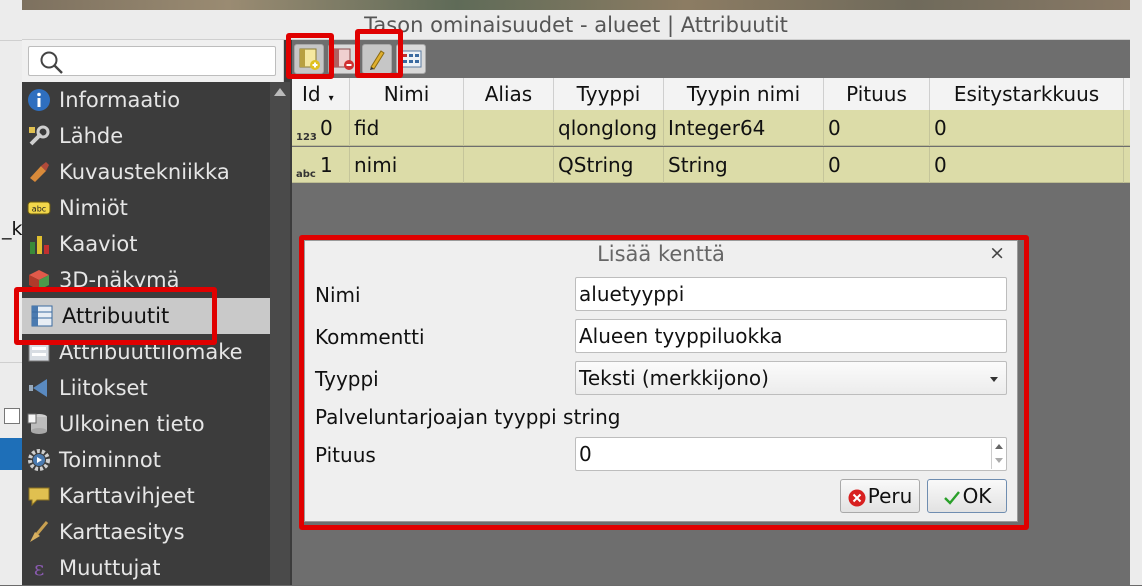 The height and width of the screenshot is (586, 1142). I want to click on sidebar-item-karttaesitys: Karttaesitys, so click(146, 532).